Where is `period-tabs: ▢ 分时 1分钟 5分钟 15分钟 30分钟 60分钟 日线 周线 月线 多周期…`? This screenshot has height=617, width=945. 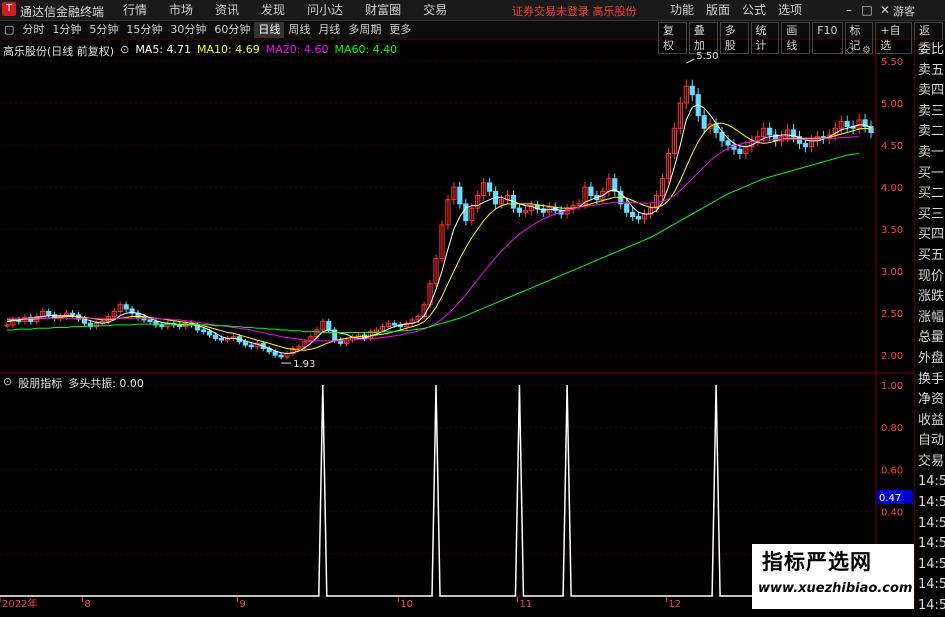 period-tabs: ▢ 分时 1分钟 5分钟 15分钟 30分钟 60分钟 日线 周线 月线 多周期… is located at coordinates (207, 30).